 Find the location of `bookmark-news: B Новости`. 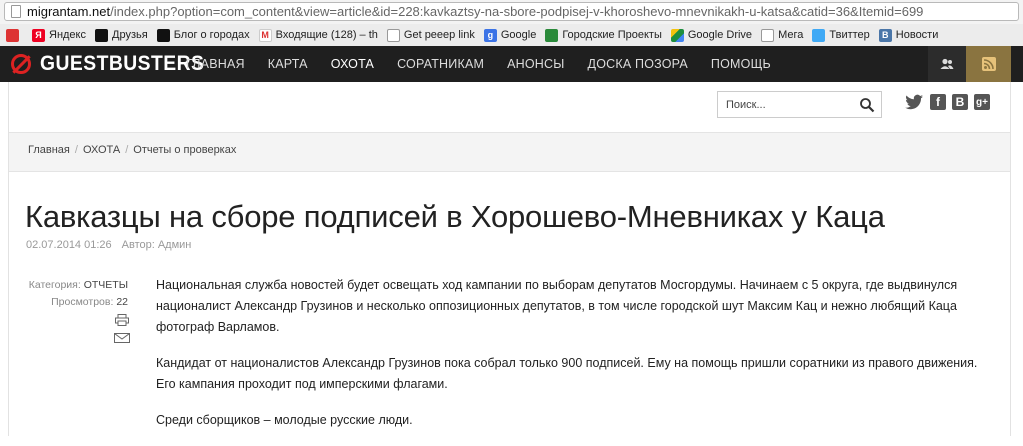

bookmark-news: B Новости is located at coordinates (908, 35).